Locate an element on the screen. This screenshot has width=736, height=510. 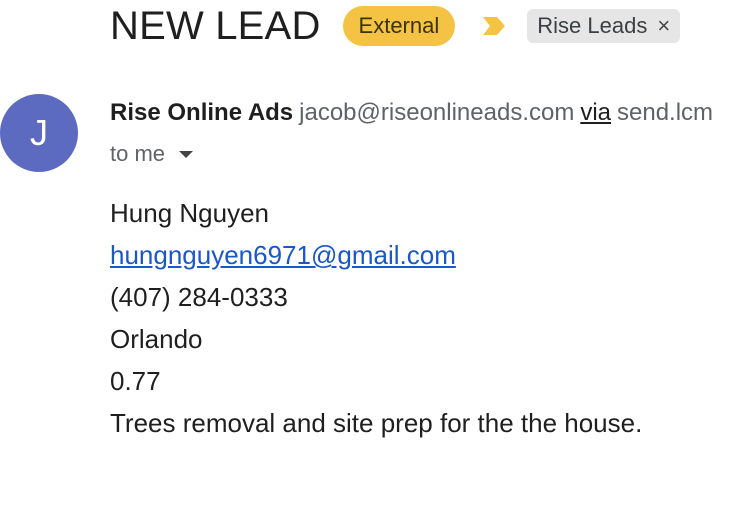
sender-email: jacob@riseonlineads.com is located at coordinates (437, 112).